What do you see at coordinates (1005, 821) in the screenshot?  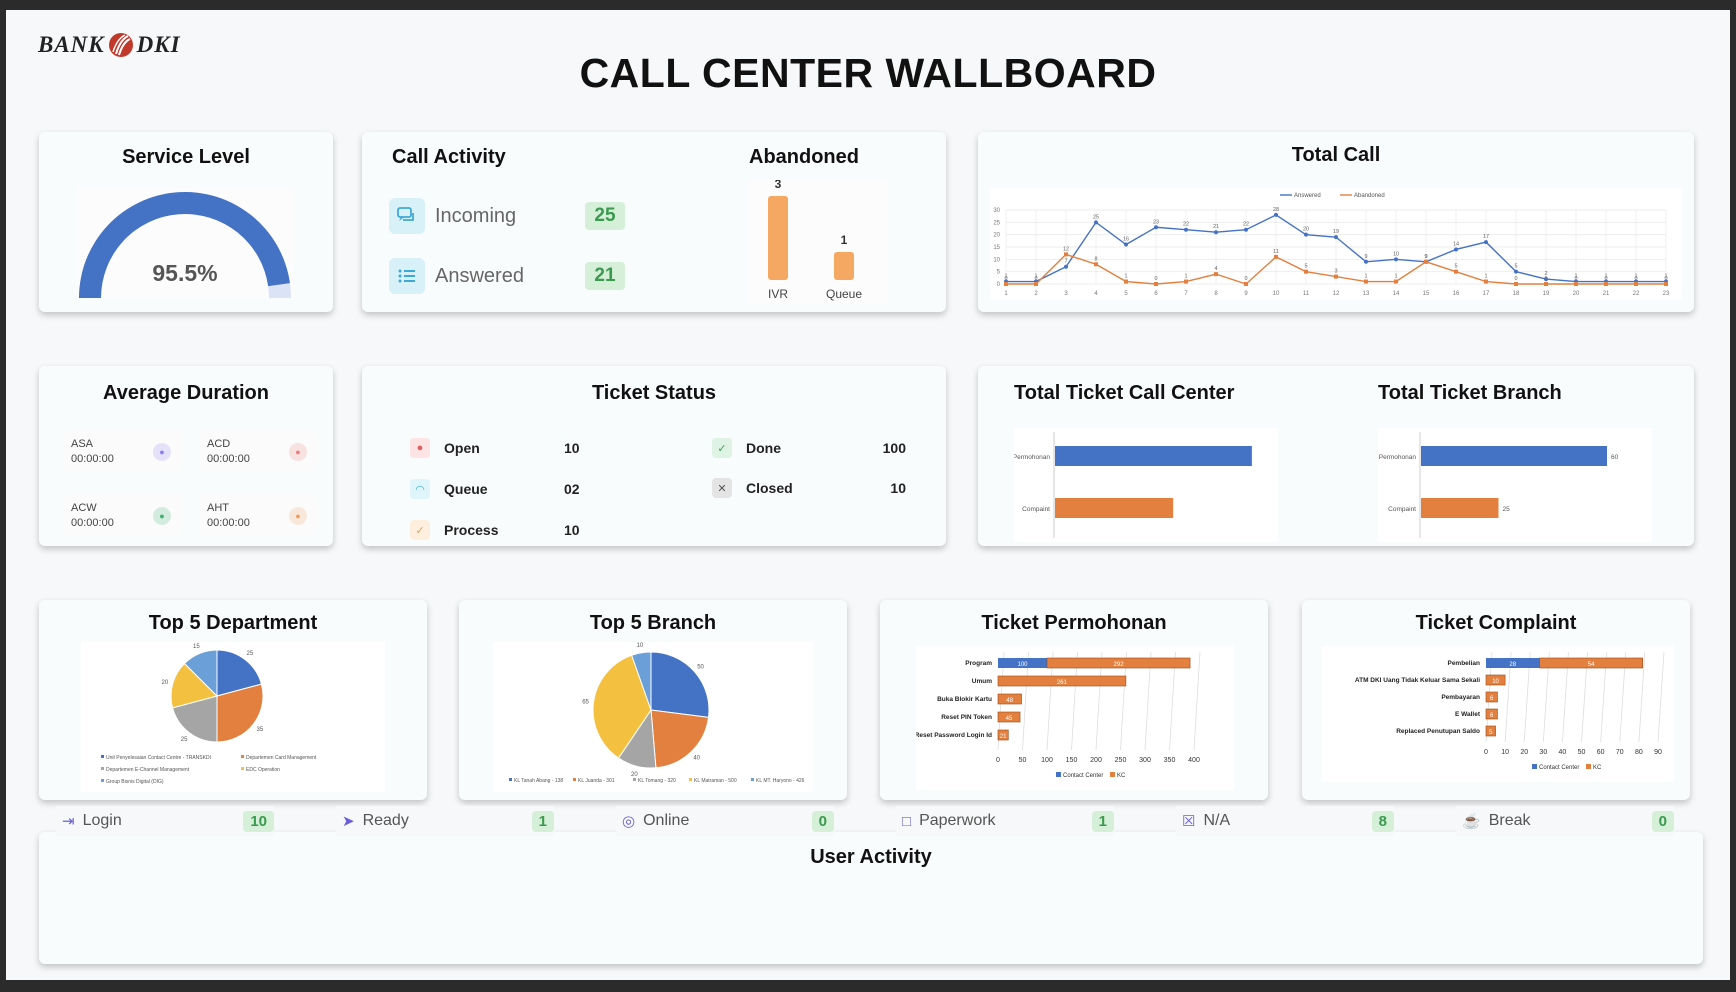 I see `user-activity-paperwork: □ Paperwork 1` at bounding box center [1005, 821].